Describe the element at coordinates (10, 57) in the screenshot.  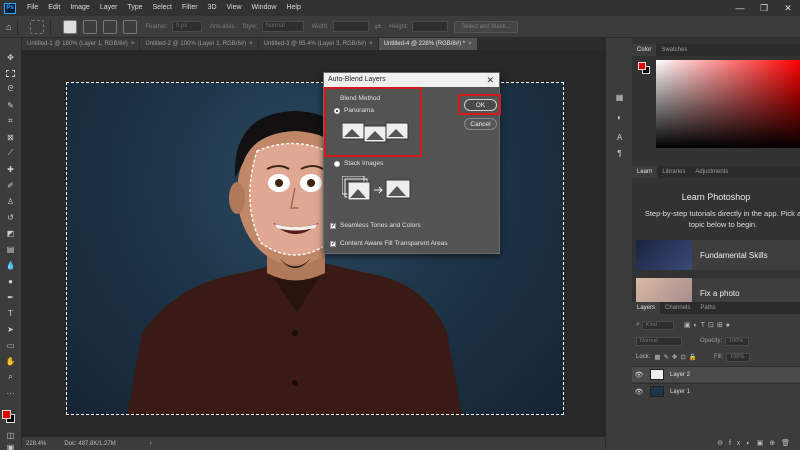
I see `move-icon: ✥` at that location.